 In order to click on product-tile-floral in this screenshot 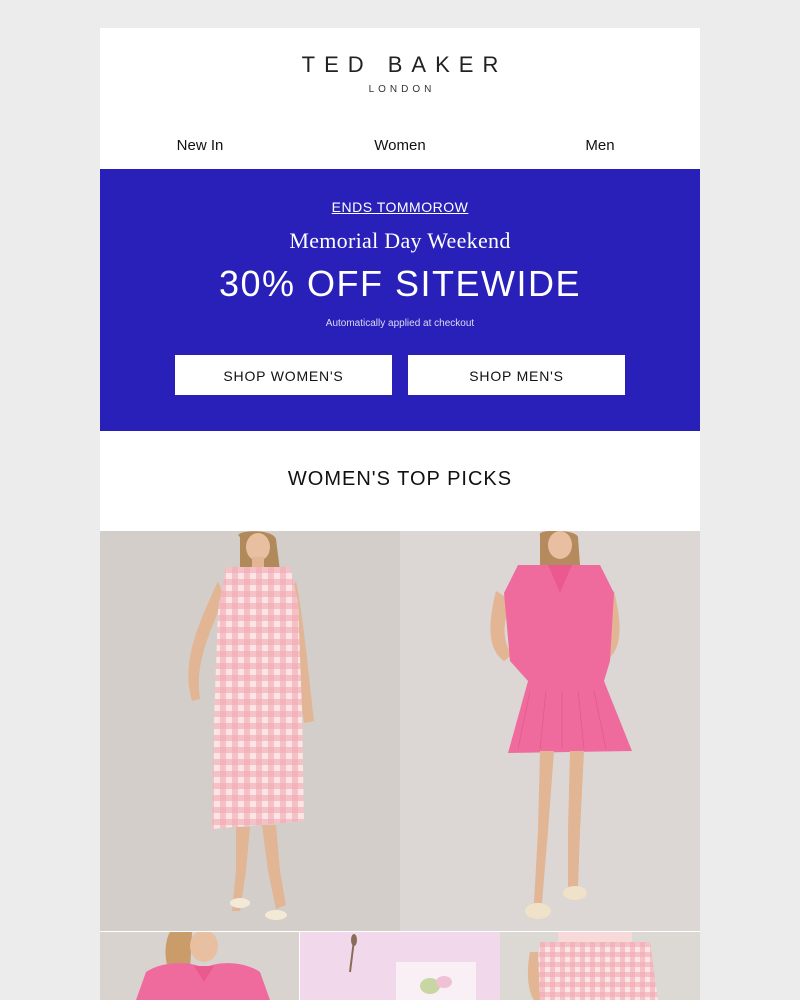, I will do `click(400, 966)`.